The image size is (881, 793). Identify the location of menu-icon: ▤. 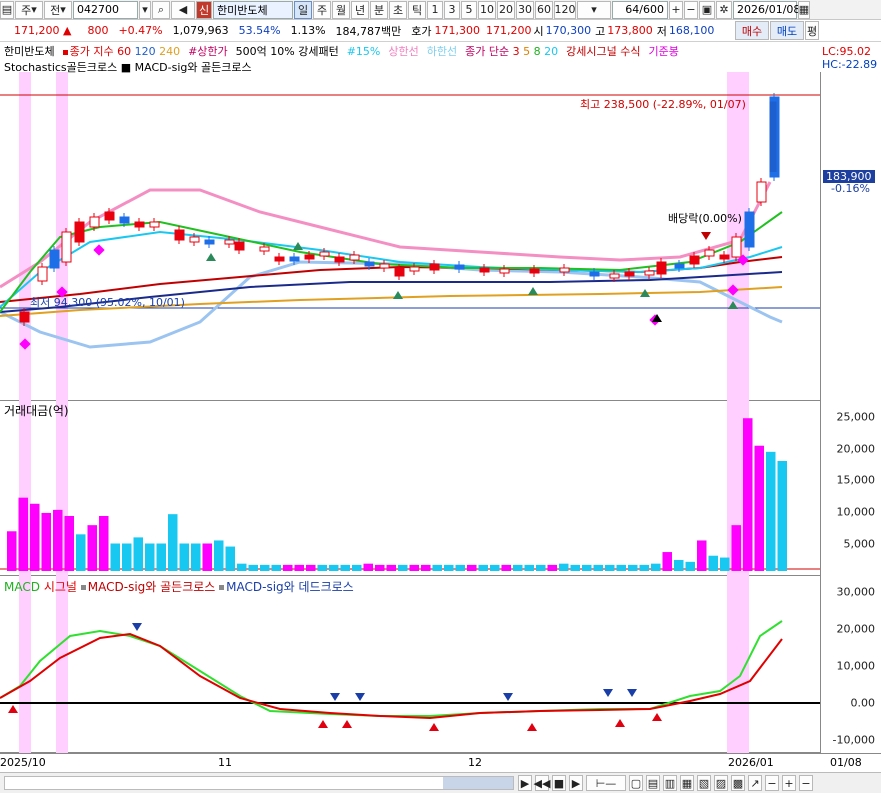
(7, 9).